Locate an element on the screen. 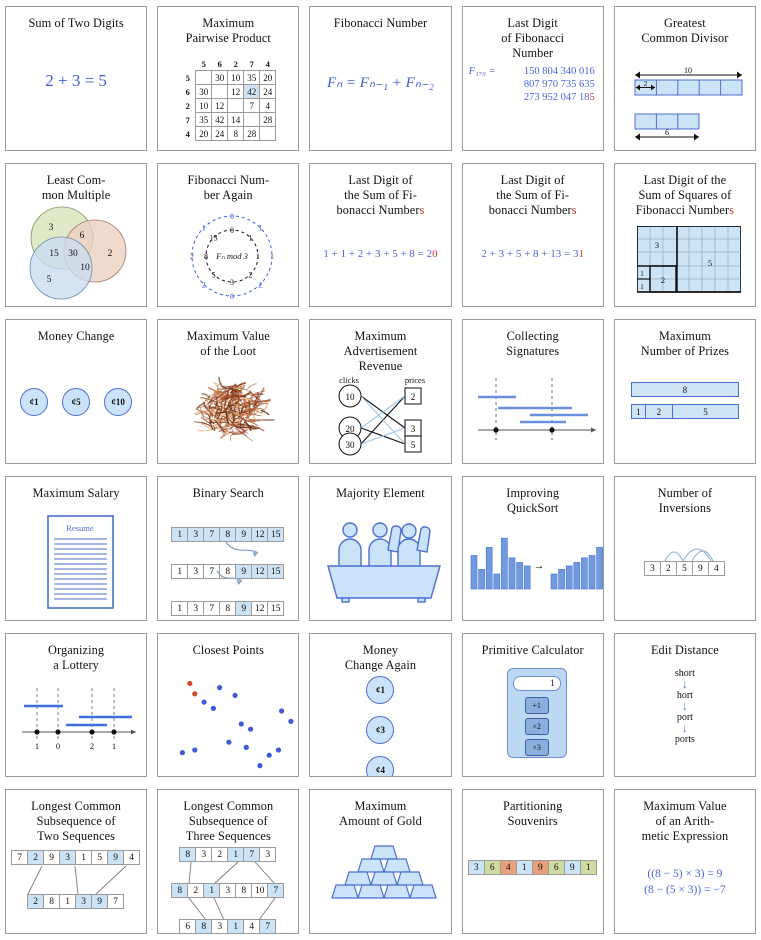 This screenshot has height=940, width=761. array-cell: 10 is located at coordinates (260, 891).